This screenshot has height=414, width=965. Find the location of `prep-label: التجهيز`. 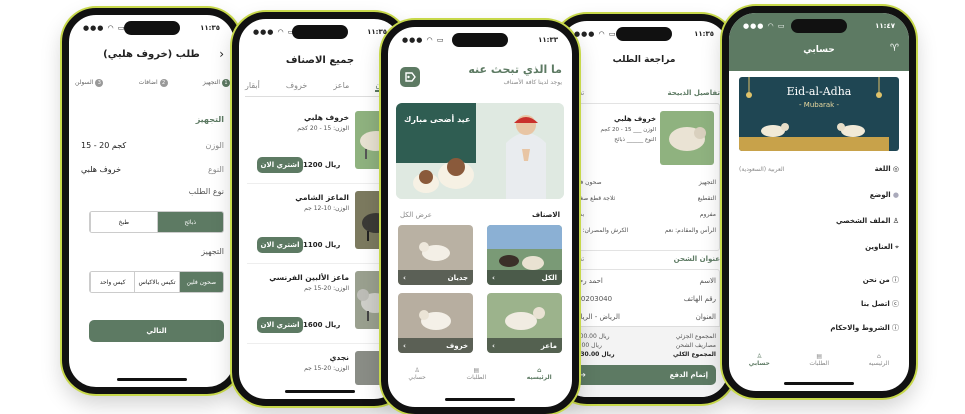

prep-label: التجهيز is located at coordinates (212, 251).